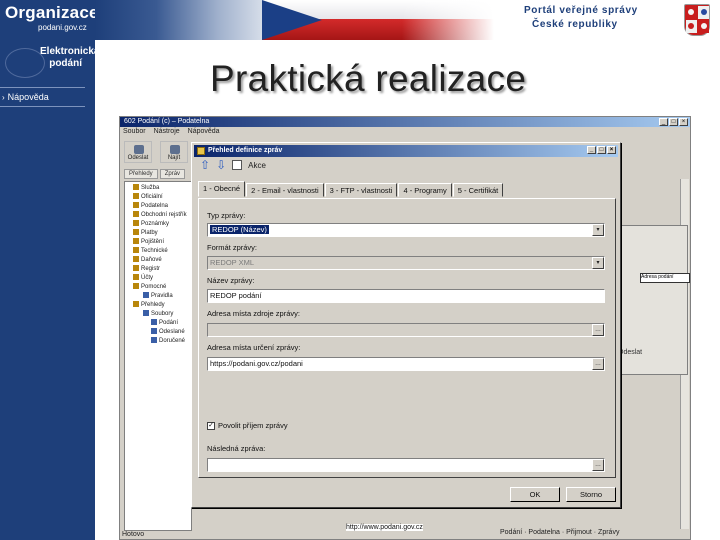 This screenshot has height=540, width=720. Describe the element at coordinates (158, 188) in the screenshot. I see `tree-item: Služba` at that location.